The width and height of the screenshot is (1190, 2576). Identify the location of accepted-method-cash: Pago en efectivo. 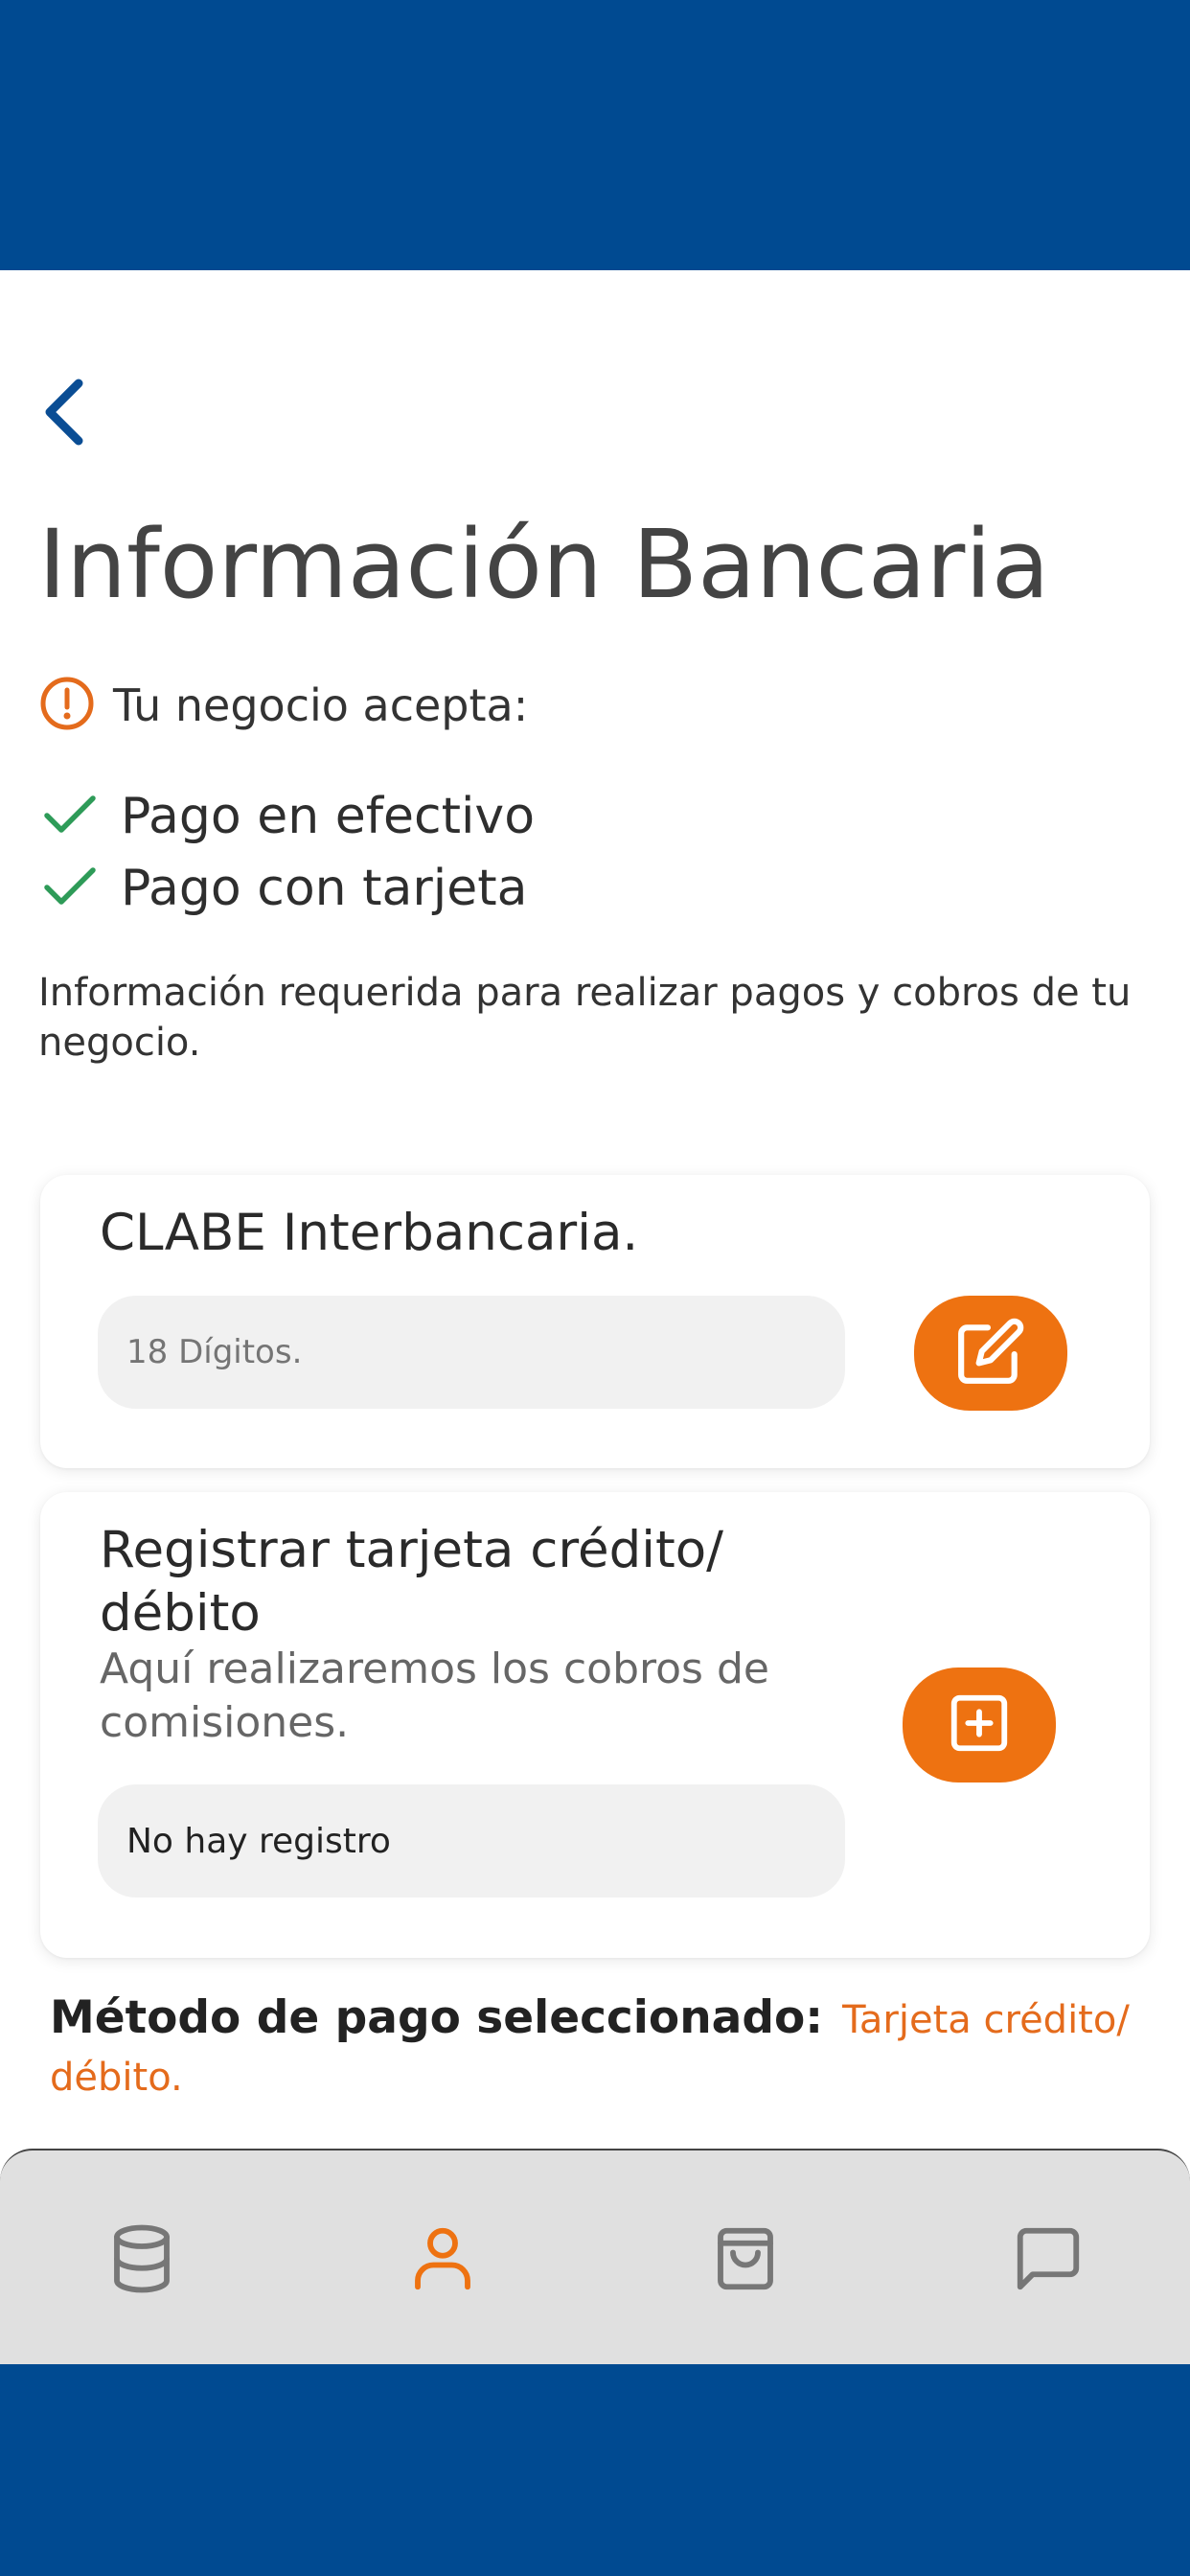
(288, 816).